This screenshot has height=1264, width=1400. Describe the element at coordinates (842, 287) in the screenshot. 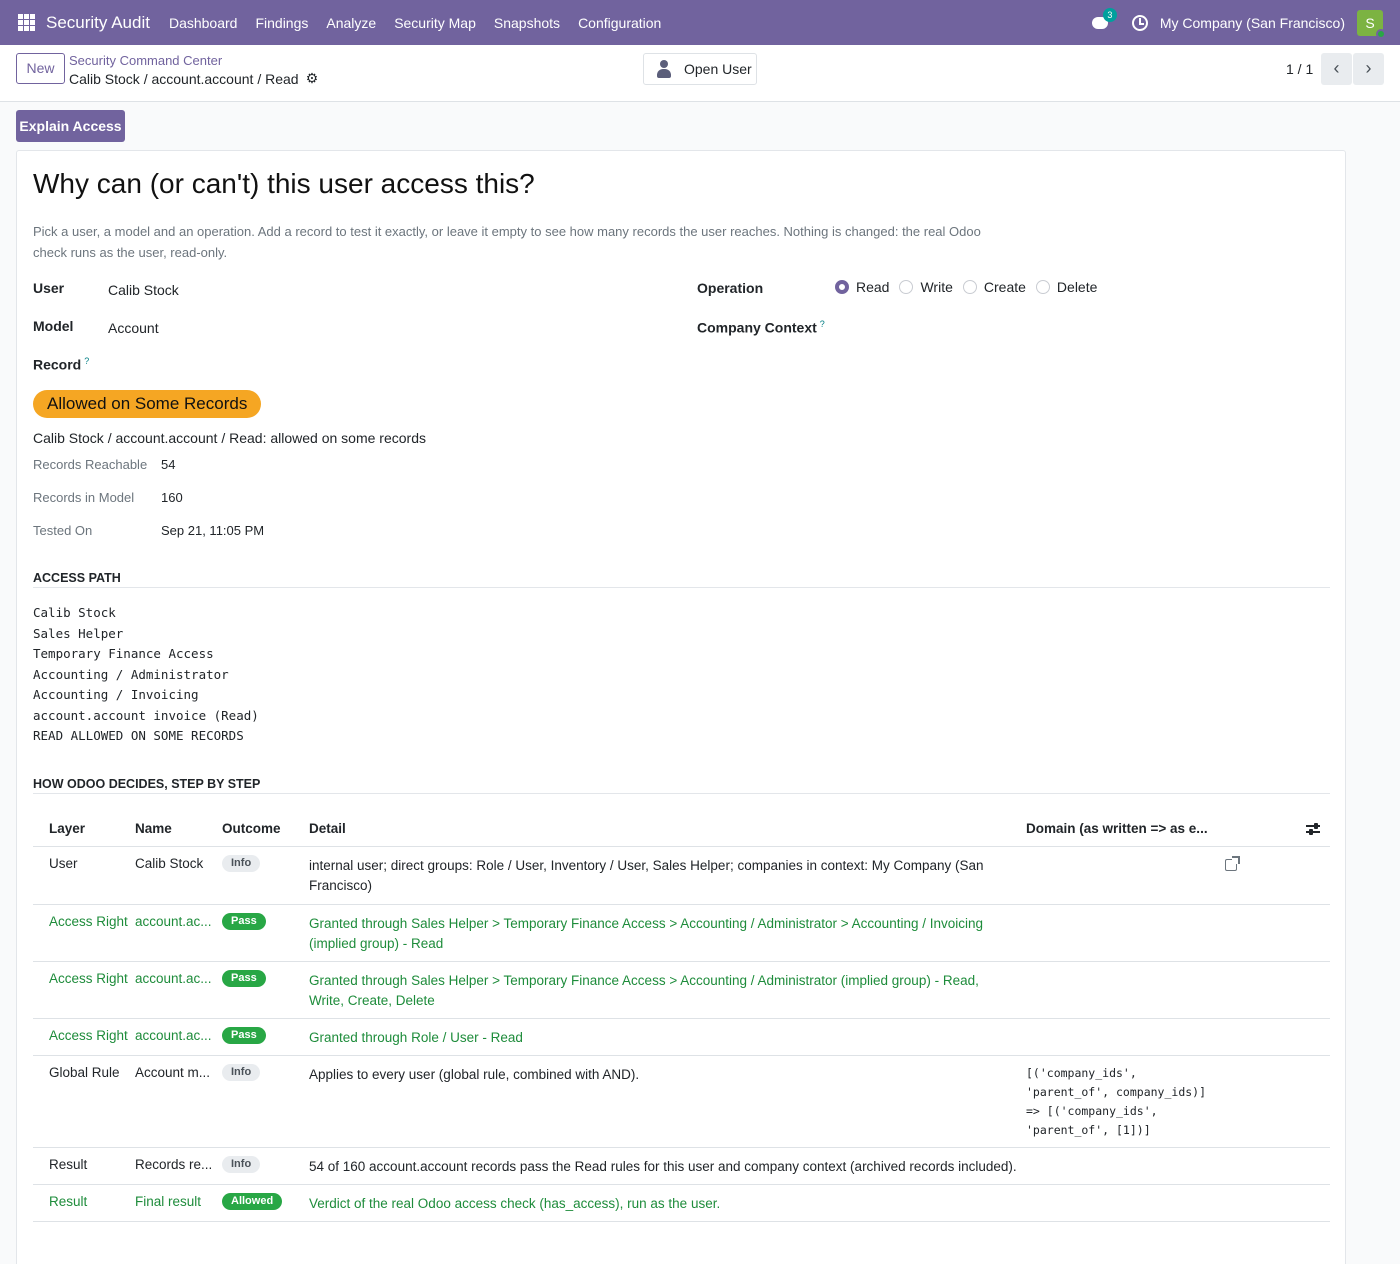

I see `radio-checked-icon` at that location.